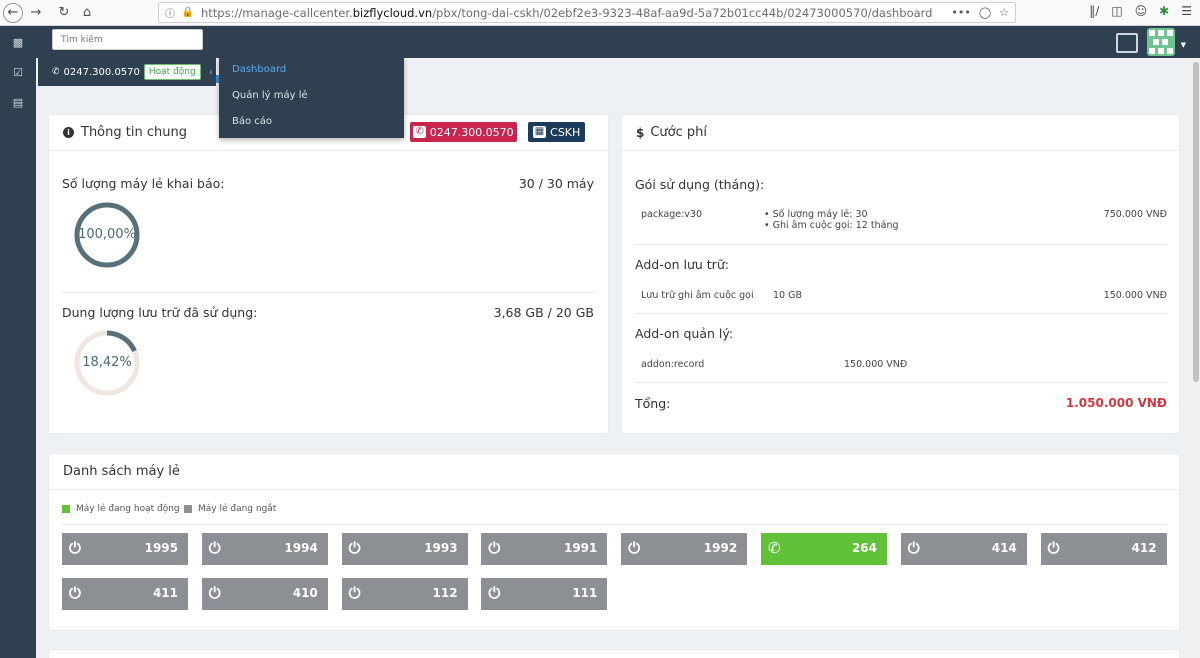 This screenshot has width=1200, height=658. What do you see at coordinates (544, 594) in the screenshot?
I see `extension-tile: ⏻ 111` at bounding box center [544, 594].